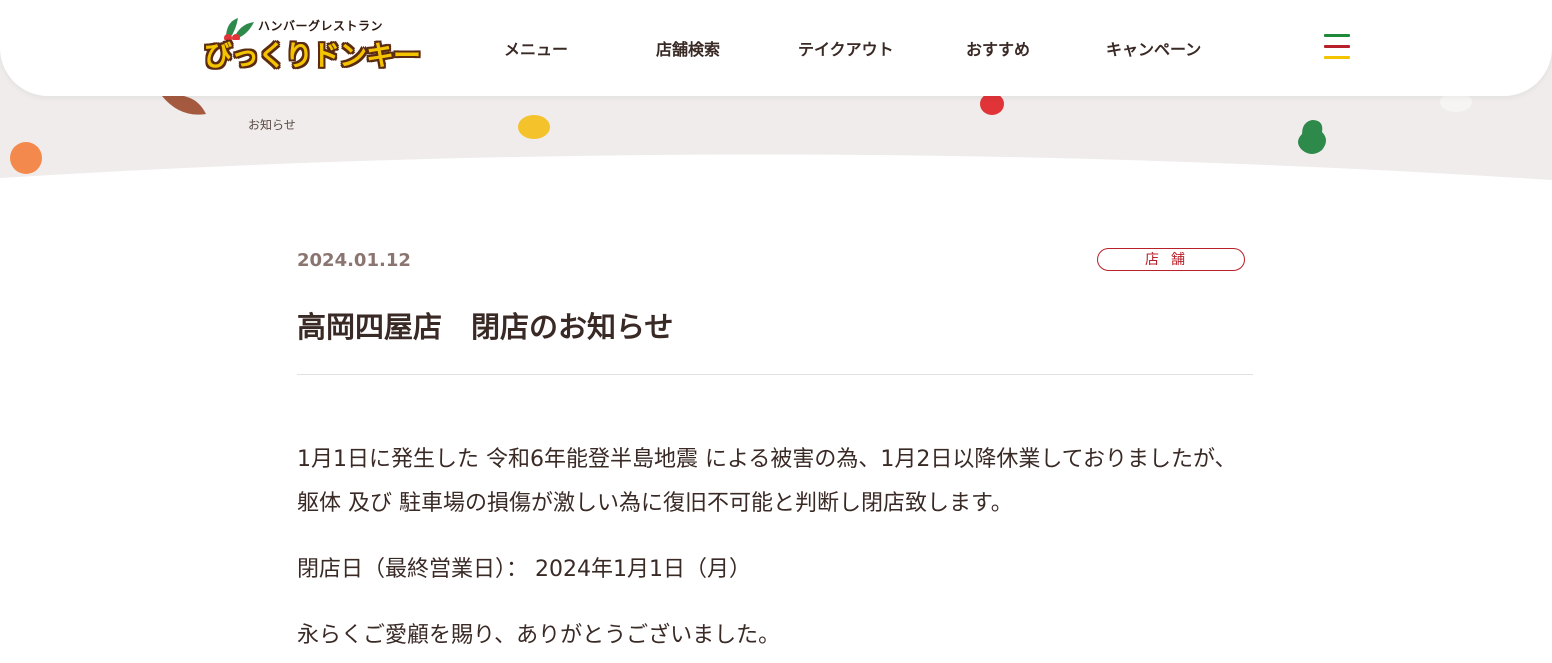 The width and height of the screenshot is (1552, 663). I want to click on article-title: 高岡四屋店 閉店のお知らせ, so click(485, 327).